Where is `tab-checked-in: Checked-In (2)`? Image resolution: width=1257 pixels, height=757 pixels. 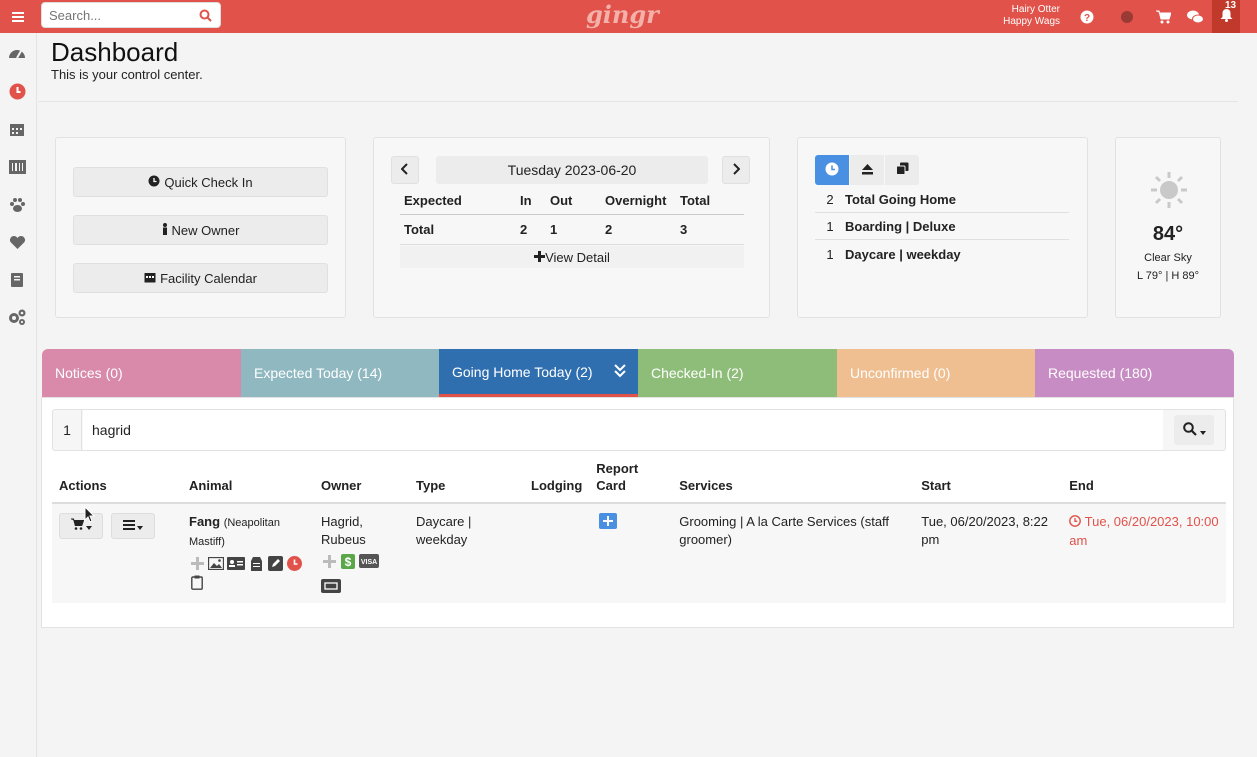
tab-checked-in: Checked-In (2) is located at coordinates (737, 373).